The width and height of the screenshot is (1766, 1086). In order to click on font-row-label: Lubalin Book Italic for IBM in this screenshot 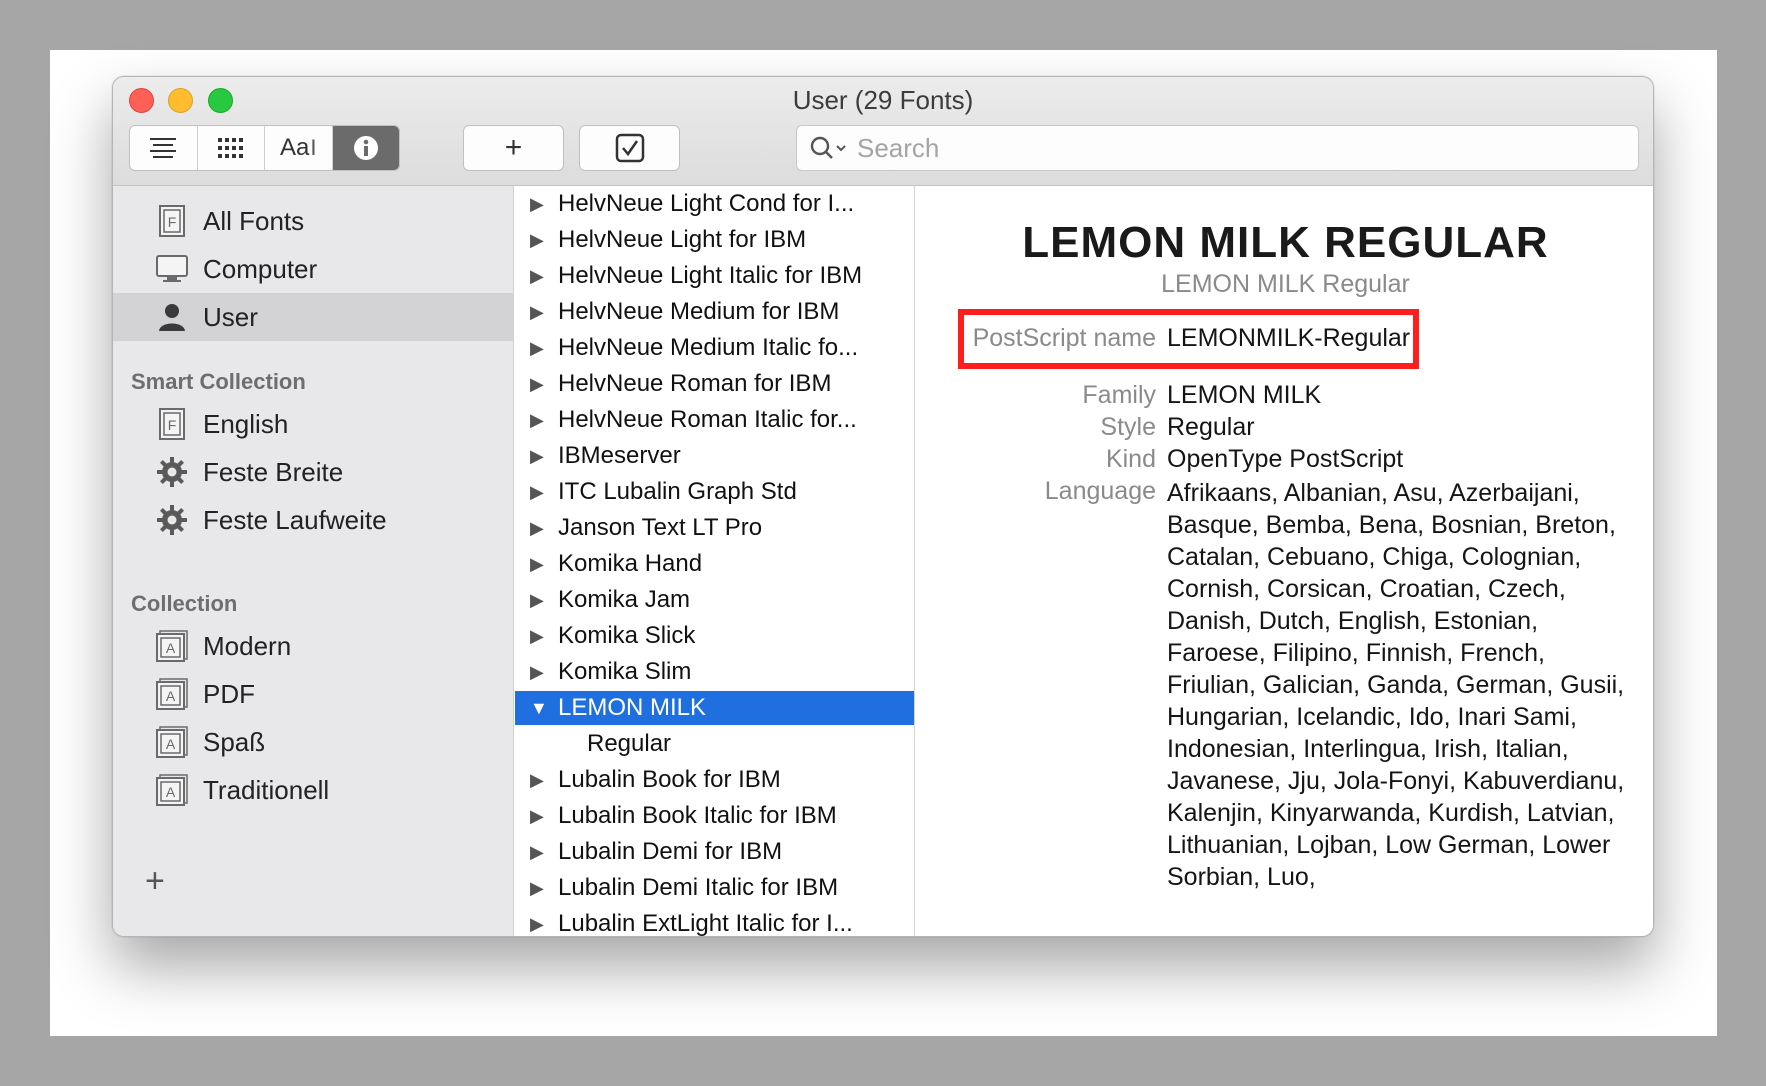, I will do `click(697, 815)`.